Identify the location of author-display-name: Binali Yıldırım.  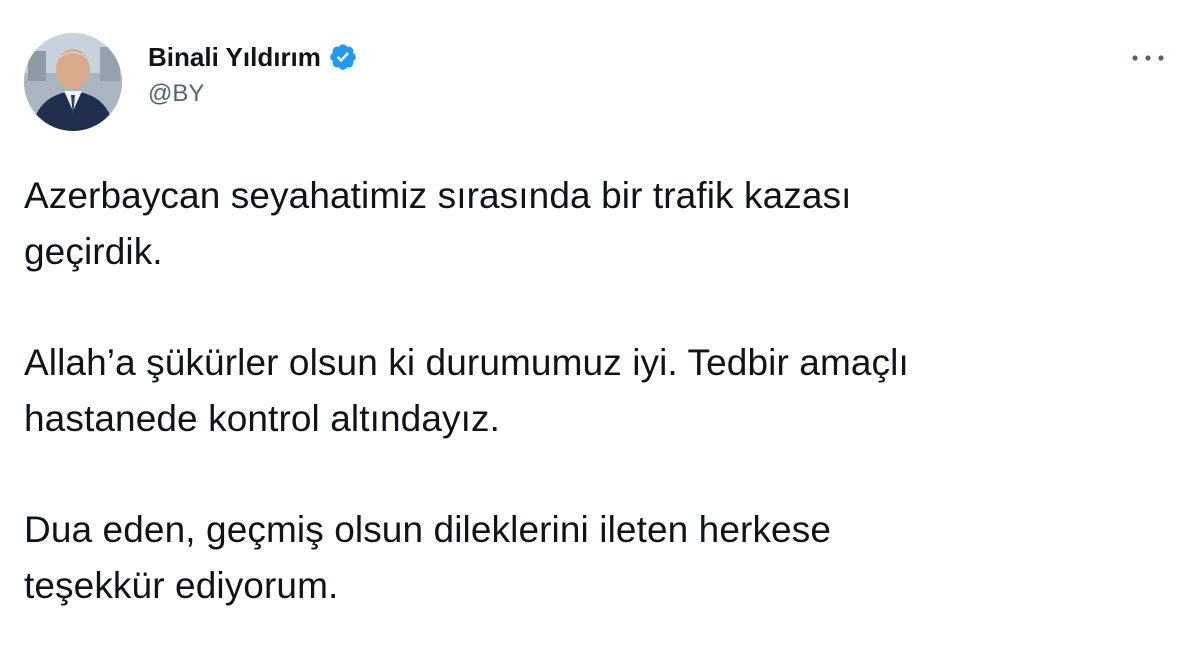
(234, 57).